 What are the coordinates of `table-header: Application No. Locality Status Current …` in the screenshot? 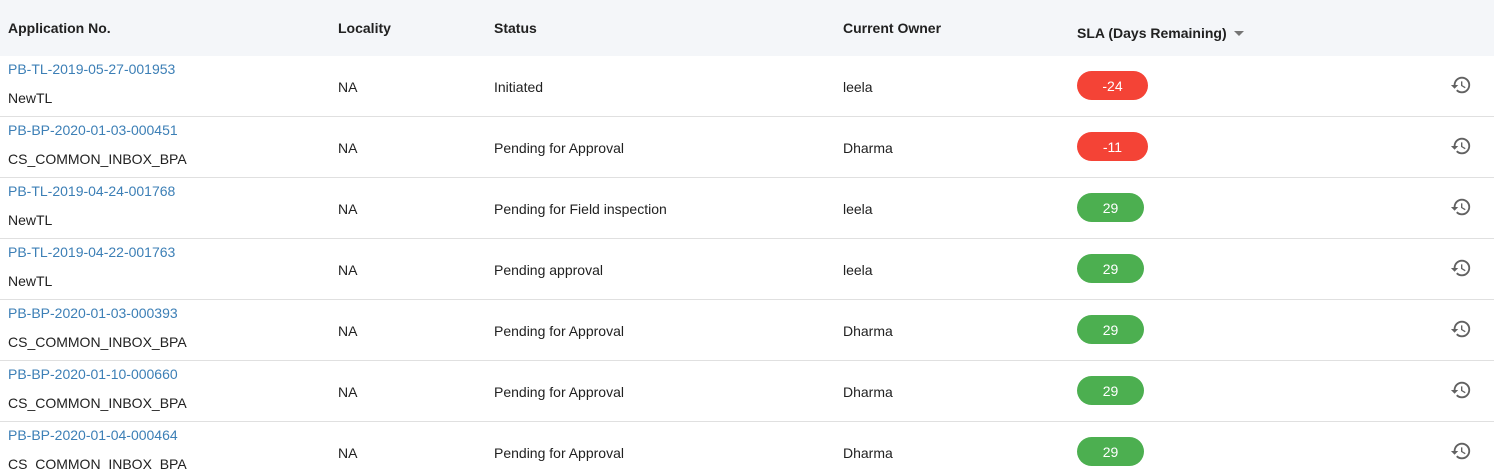 It's located at (747, 28).